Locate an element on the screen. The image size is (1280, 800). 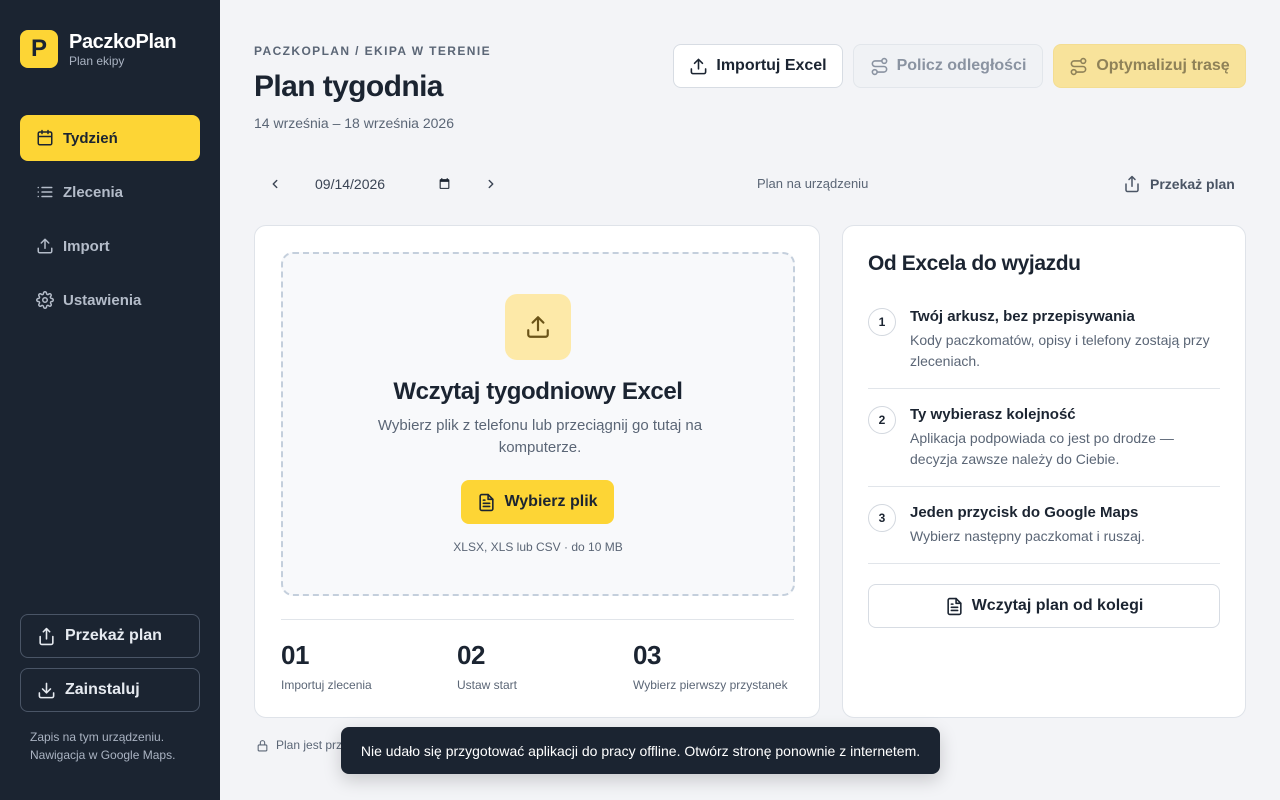
chevron-right-icon is located at coordinates (491, 184).